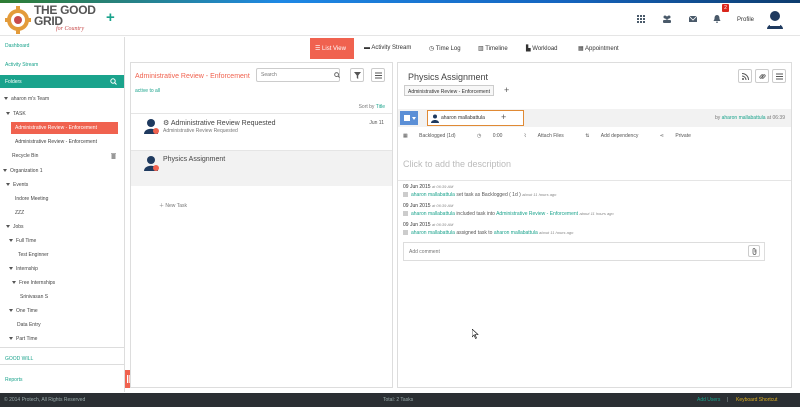 The width and height of the screenshot is (800, 407). Describe the element at coordinates (31, 199) in the screenshot. I see `tree-indore-meeting: Indore Meeting` at that location.